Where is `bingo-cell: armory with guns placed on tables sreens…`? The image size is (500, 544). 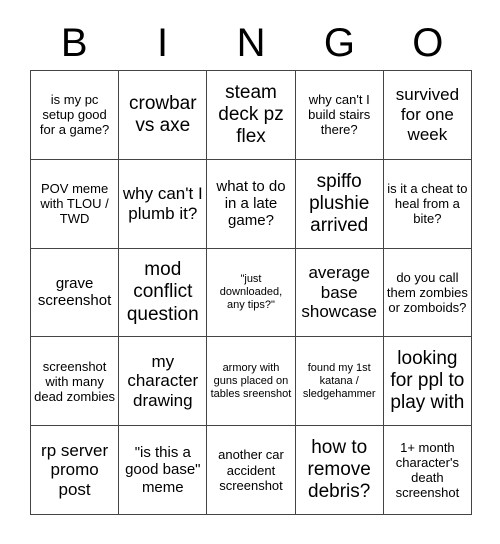
bingo-cell: armory with guns placed on tables sreens… is located at coordinates (251, 382).